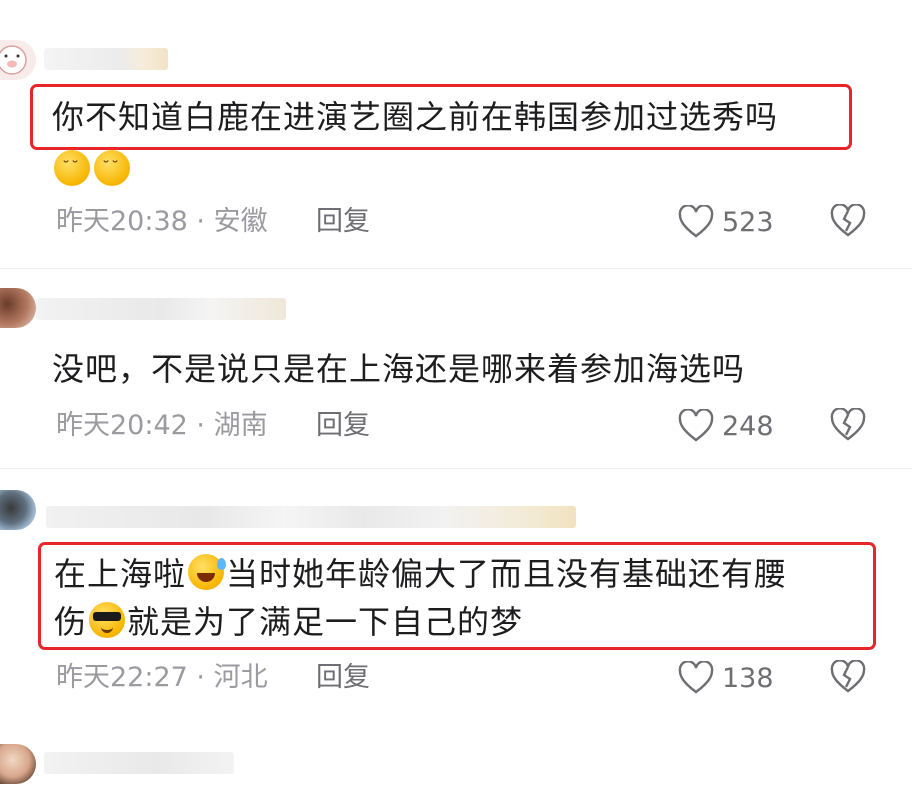 The image size is (912, 806). What do you see at coordinates (120, 574) in the screenshot?
I see `comment-text-part: 在上海啦` at bounding box center [120, 574].